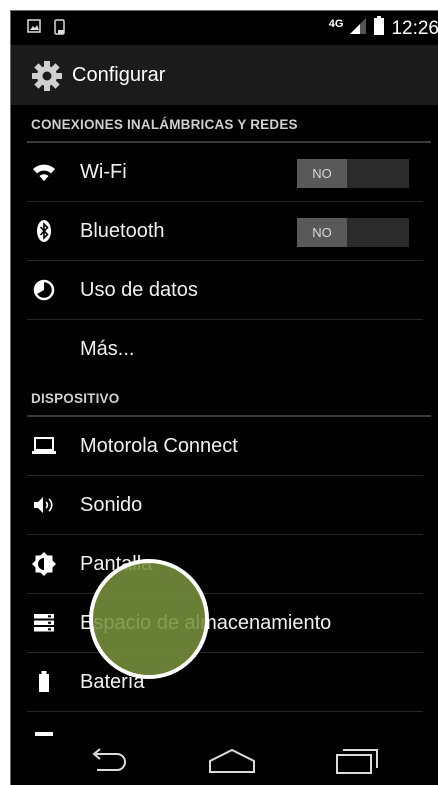  I want to click on settings-item-sound: Sonido, so click(224, 505).